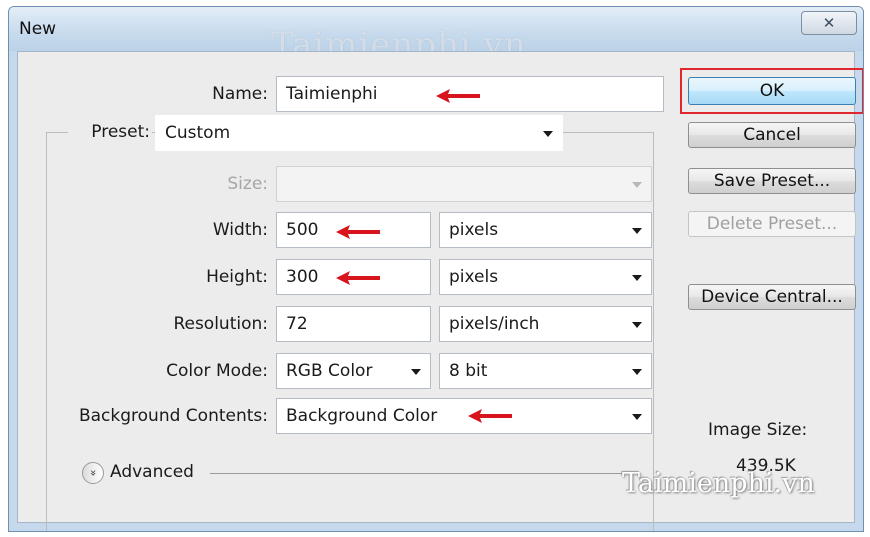 Image resolution: width=870 pixels, height=537 pixels. Describe the element at coordinates (93, 473) in the screenshot. I see `chevrons-down-icon: »` at that location.